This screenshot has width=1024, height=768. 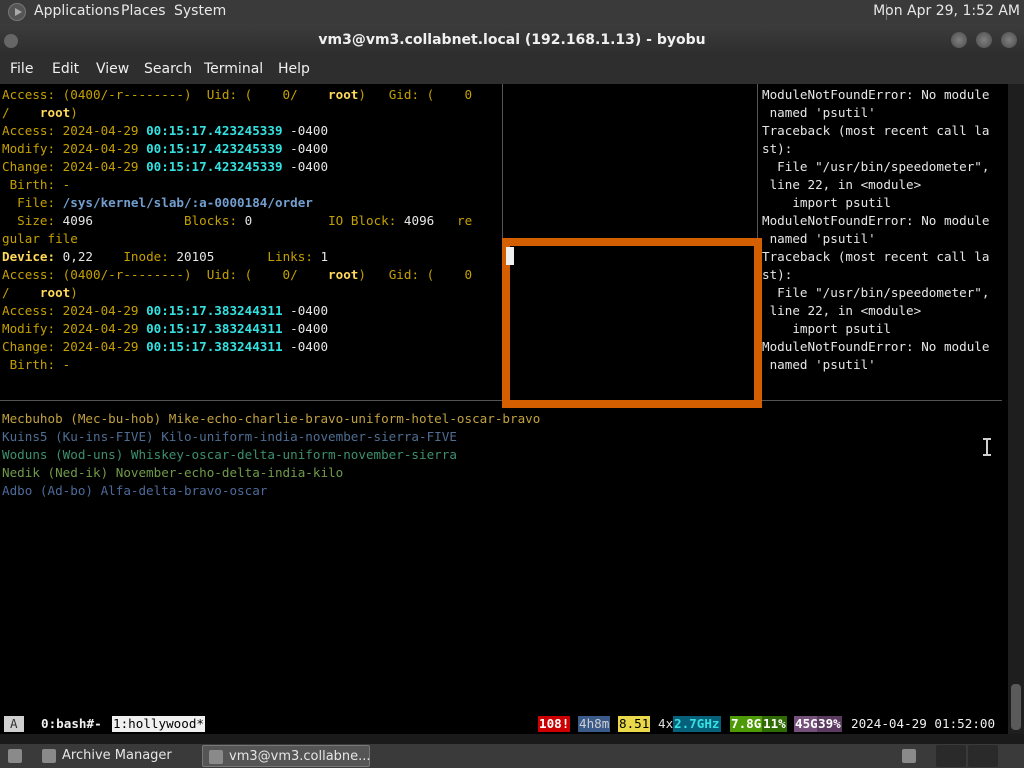 What do you see at coordinates (21, 69) in the screenshot?
I see `menu-file: File` at bounding box center [21, 69].